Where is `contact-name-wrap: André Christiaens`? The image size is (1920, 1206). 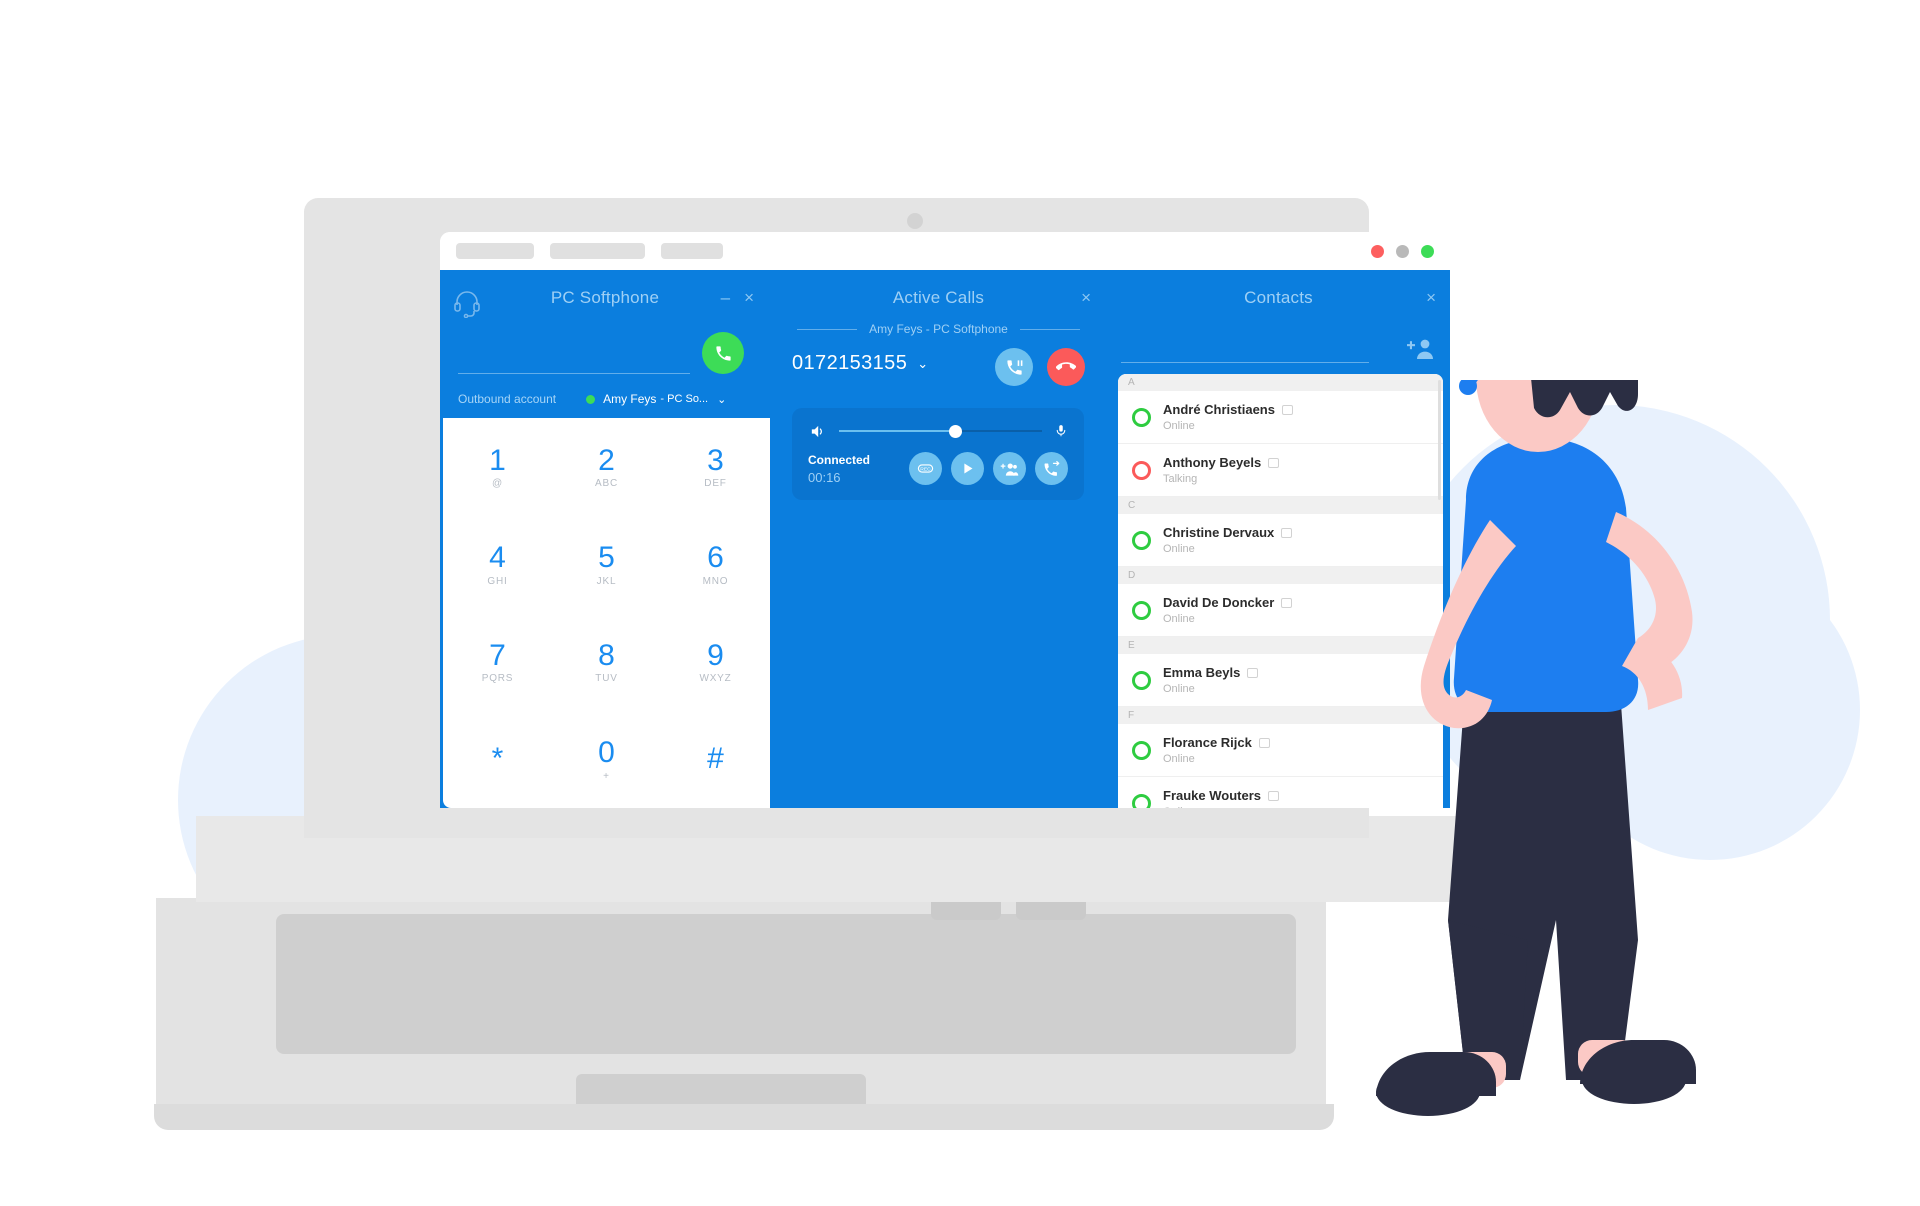 contact-name-wrap: André Christiaens is located at coordinates (1228, 409).